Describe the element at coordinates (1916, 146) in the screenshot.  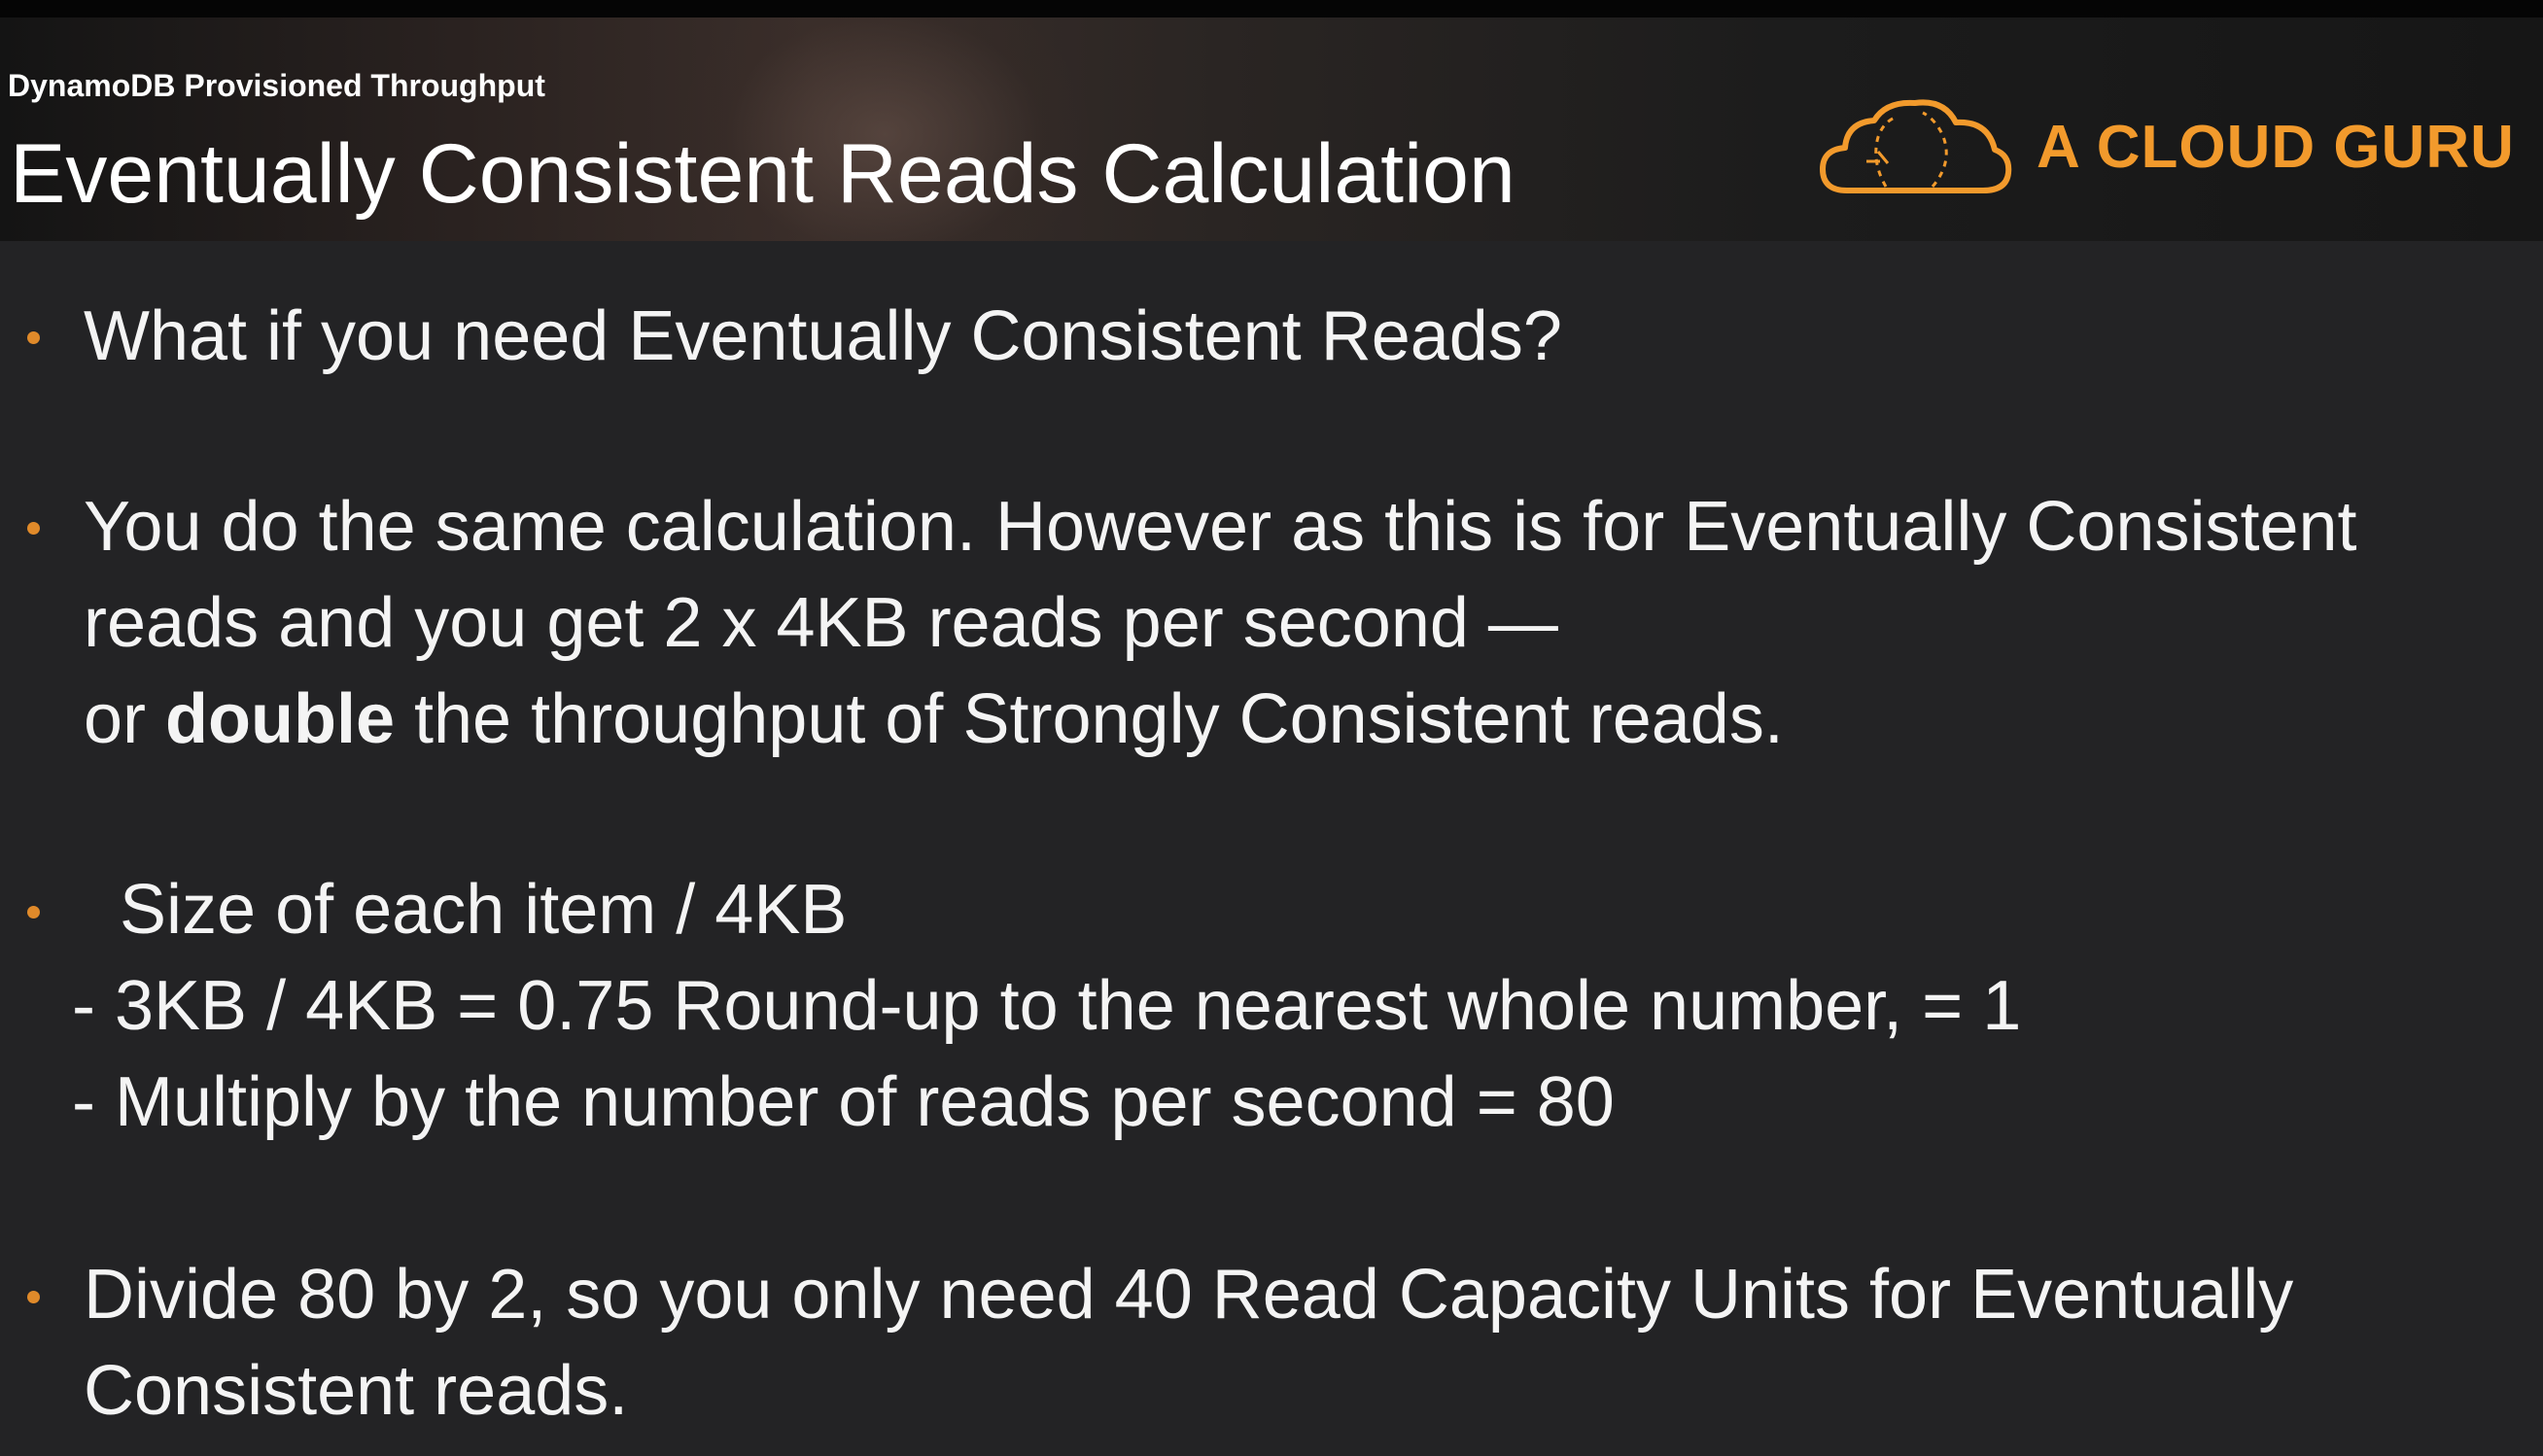
I see `cloud-logo-icon` at that location.